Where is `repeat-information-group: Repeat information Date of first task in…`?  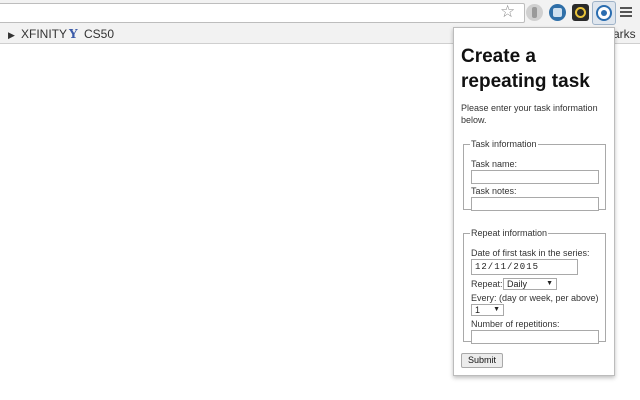
repeat-information-group: Repeat information Date of first task in… is located at coordinates (534, 286).